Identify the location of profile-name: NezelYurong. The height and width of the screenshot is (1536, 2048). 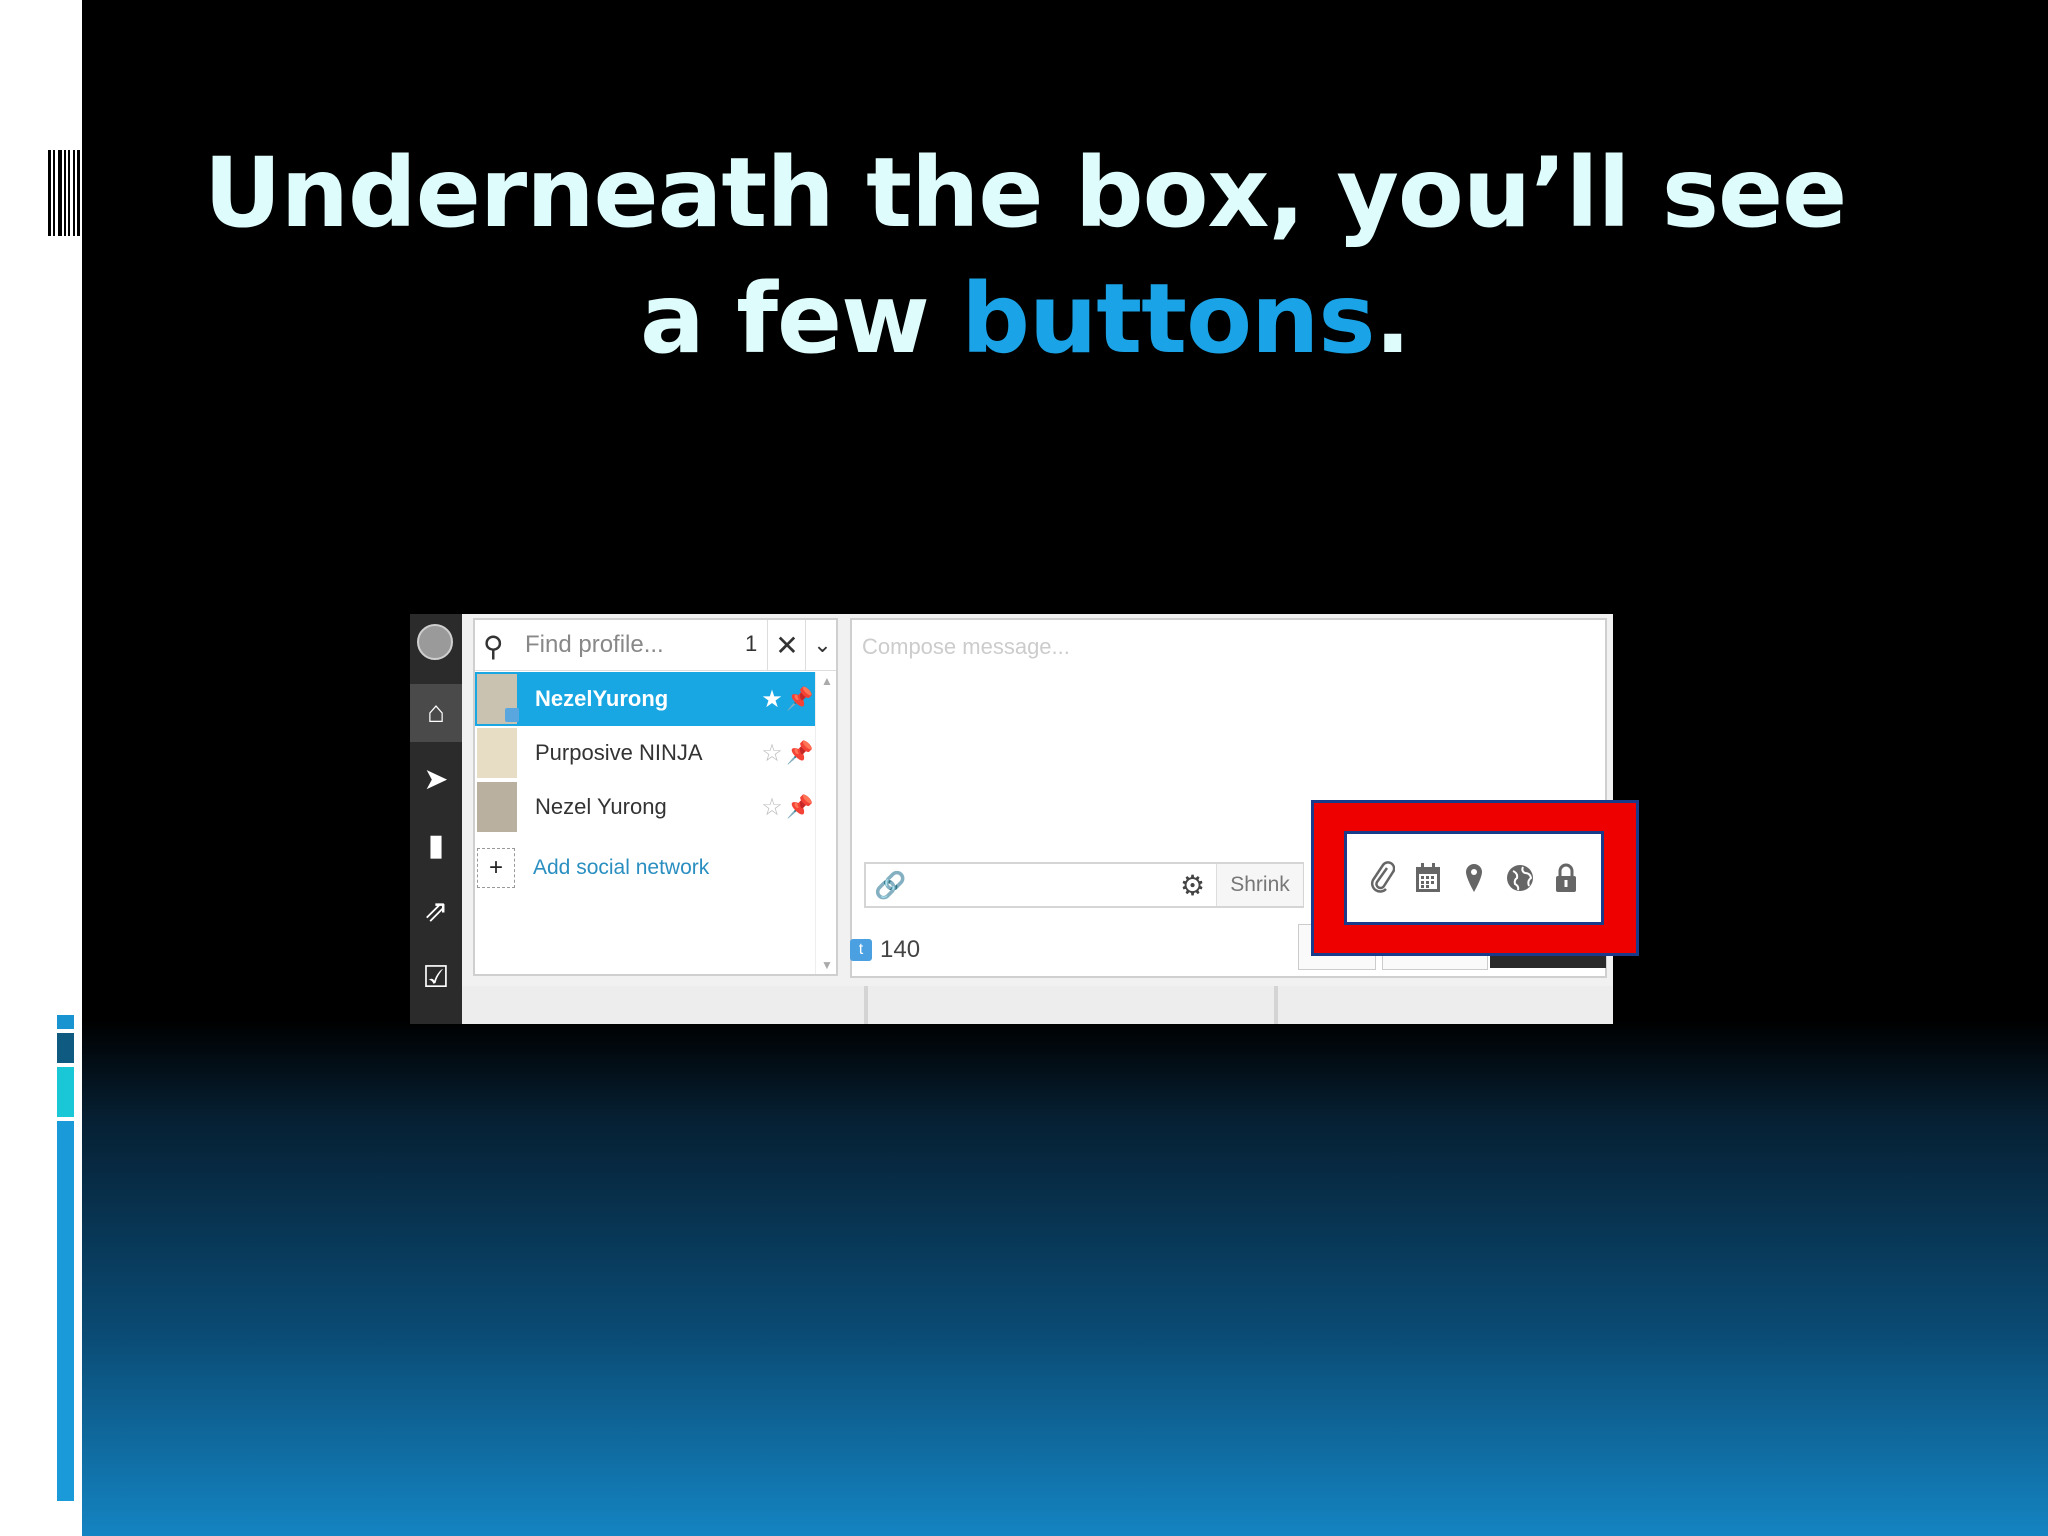
(602, 698).